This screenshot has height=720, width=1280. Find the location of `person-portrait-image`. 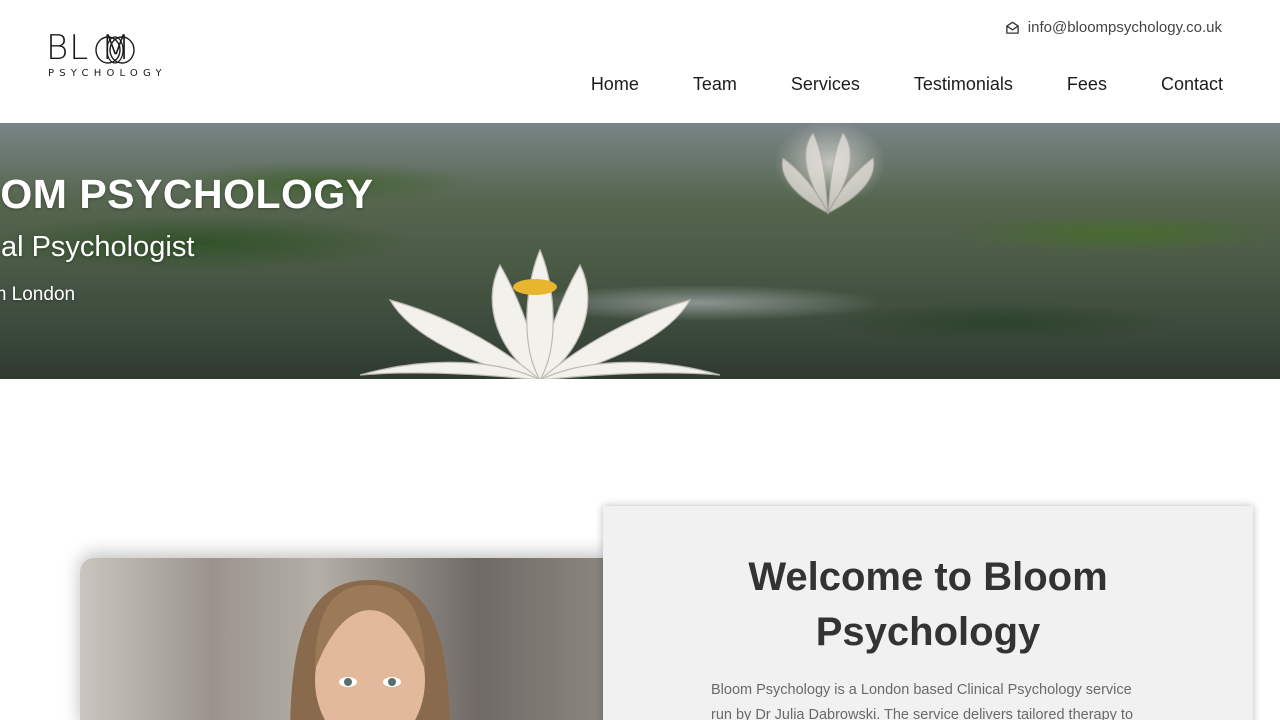

person-portrait-image is located at coordinates (370, 650).